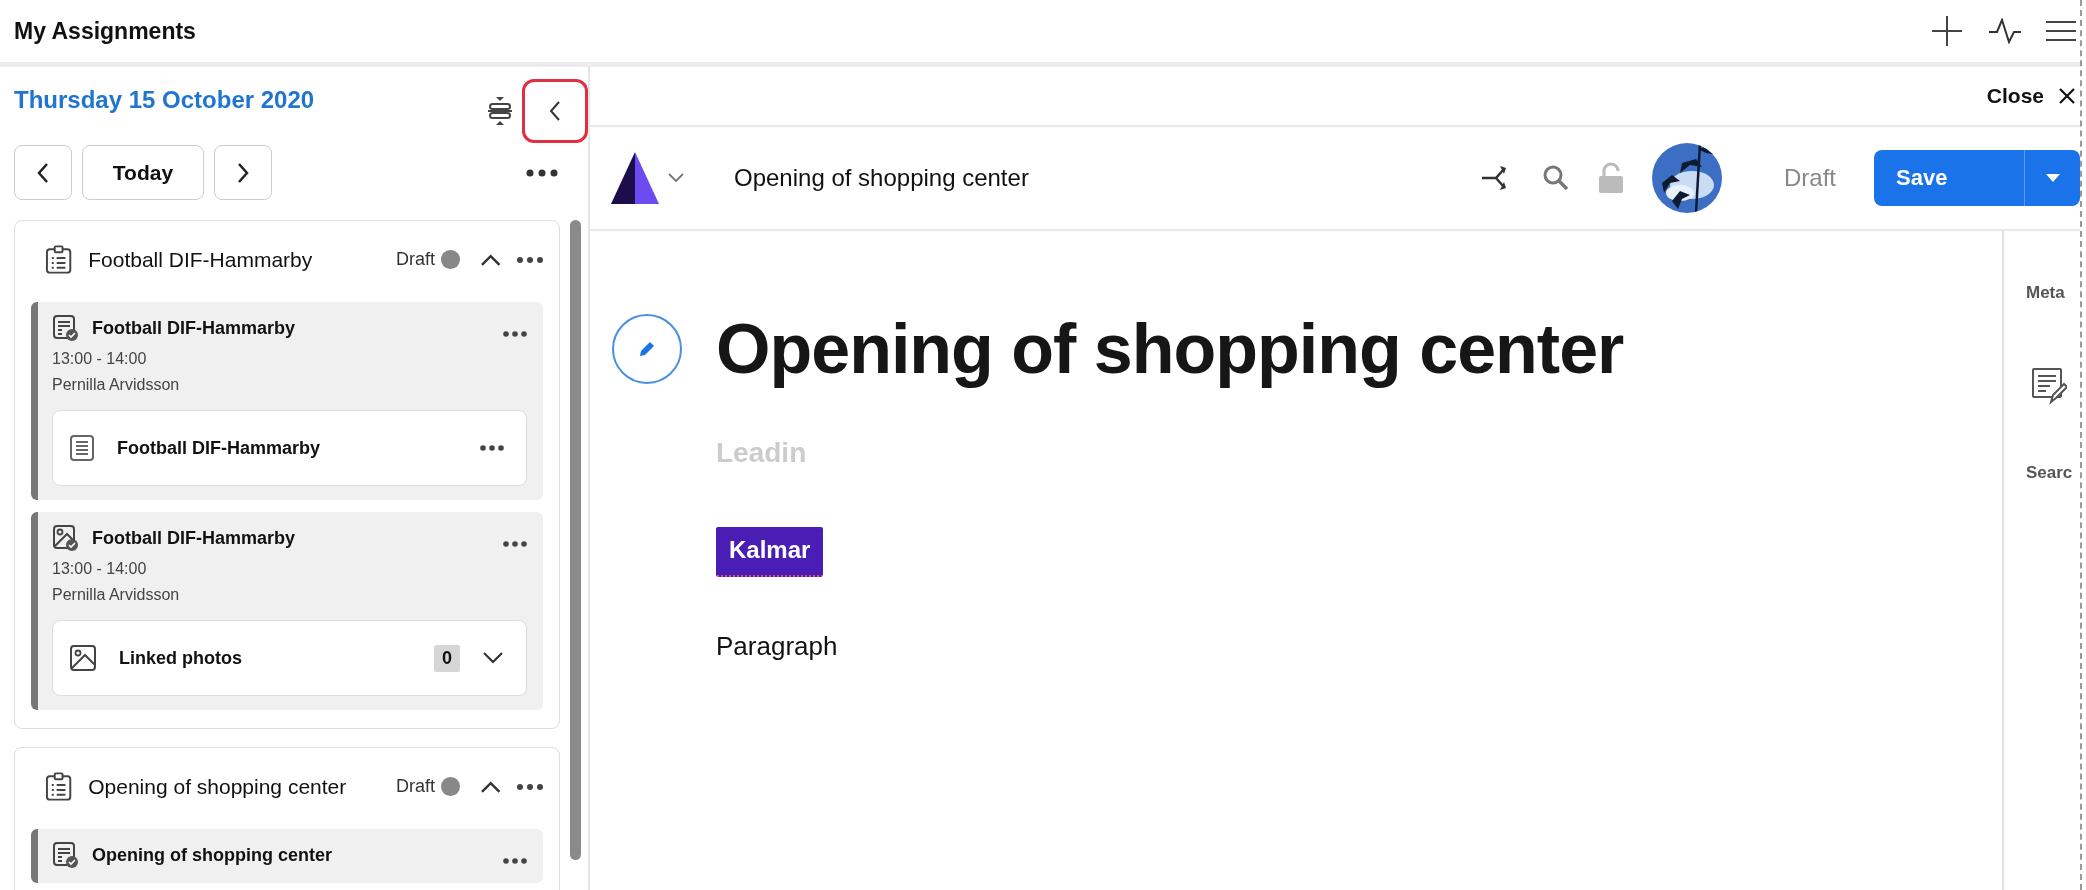 This screenshot has width=2086, height=890. Describe the element at coordinates (1556, 178) in the screenshot. I see `search-icon` at that location.